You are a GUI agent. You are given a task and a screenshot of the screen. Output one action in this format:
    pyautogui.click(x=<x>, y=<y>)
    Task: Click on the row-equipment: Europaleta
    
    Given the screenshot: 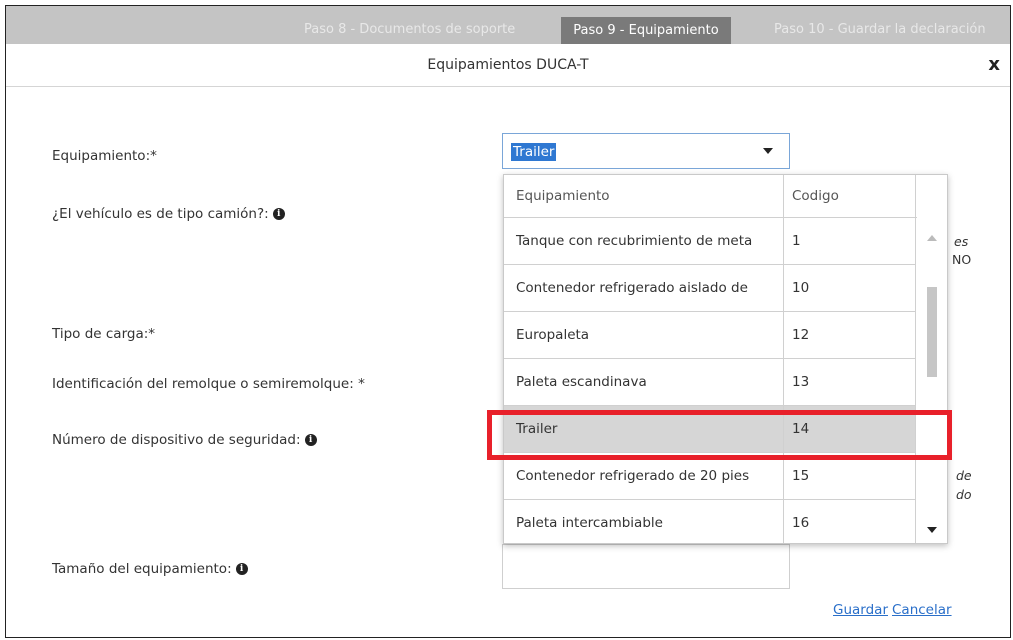 What is the action you would take?
    pyautogui.click(x=644, y=335)
    